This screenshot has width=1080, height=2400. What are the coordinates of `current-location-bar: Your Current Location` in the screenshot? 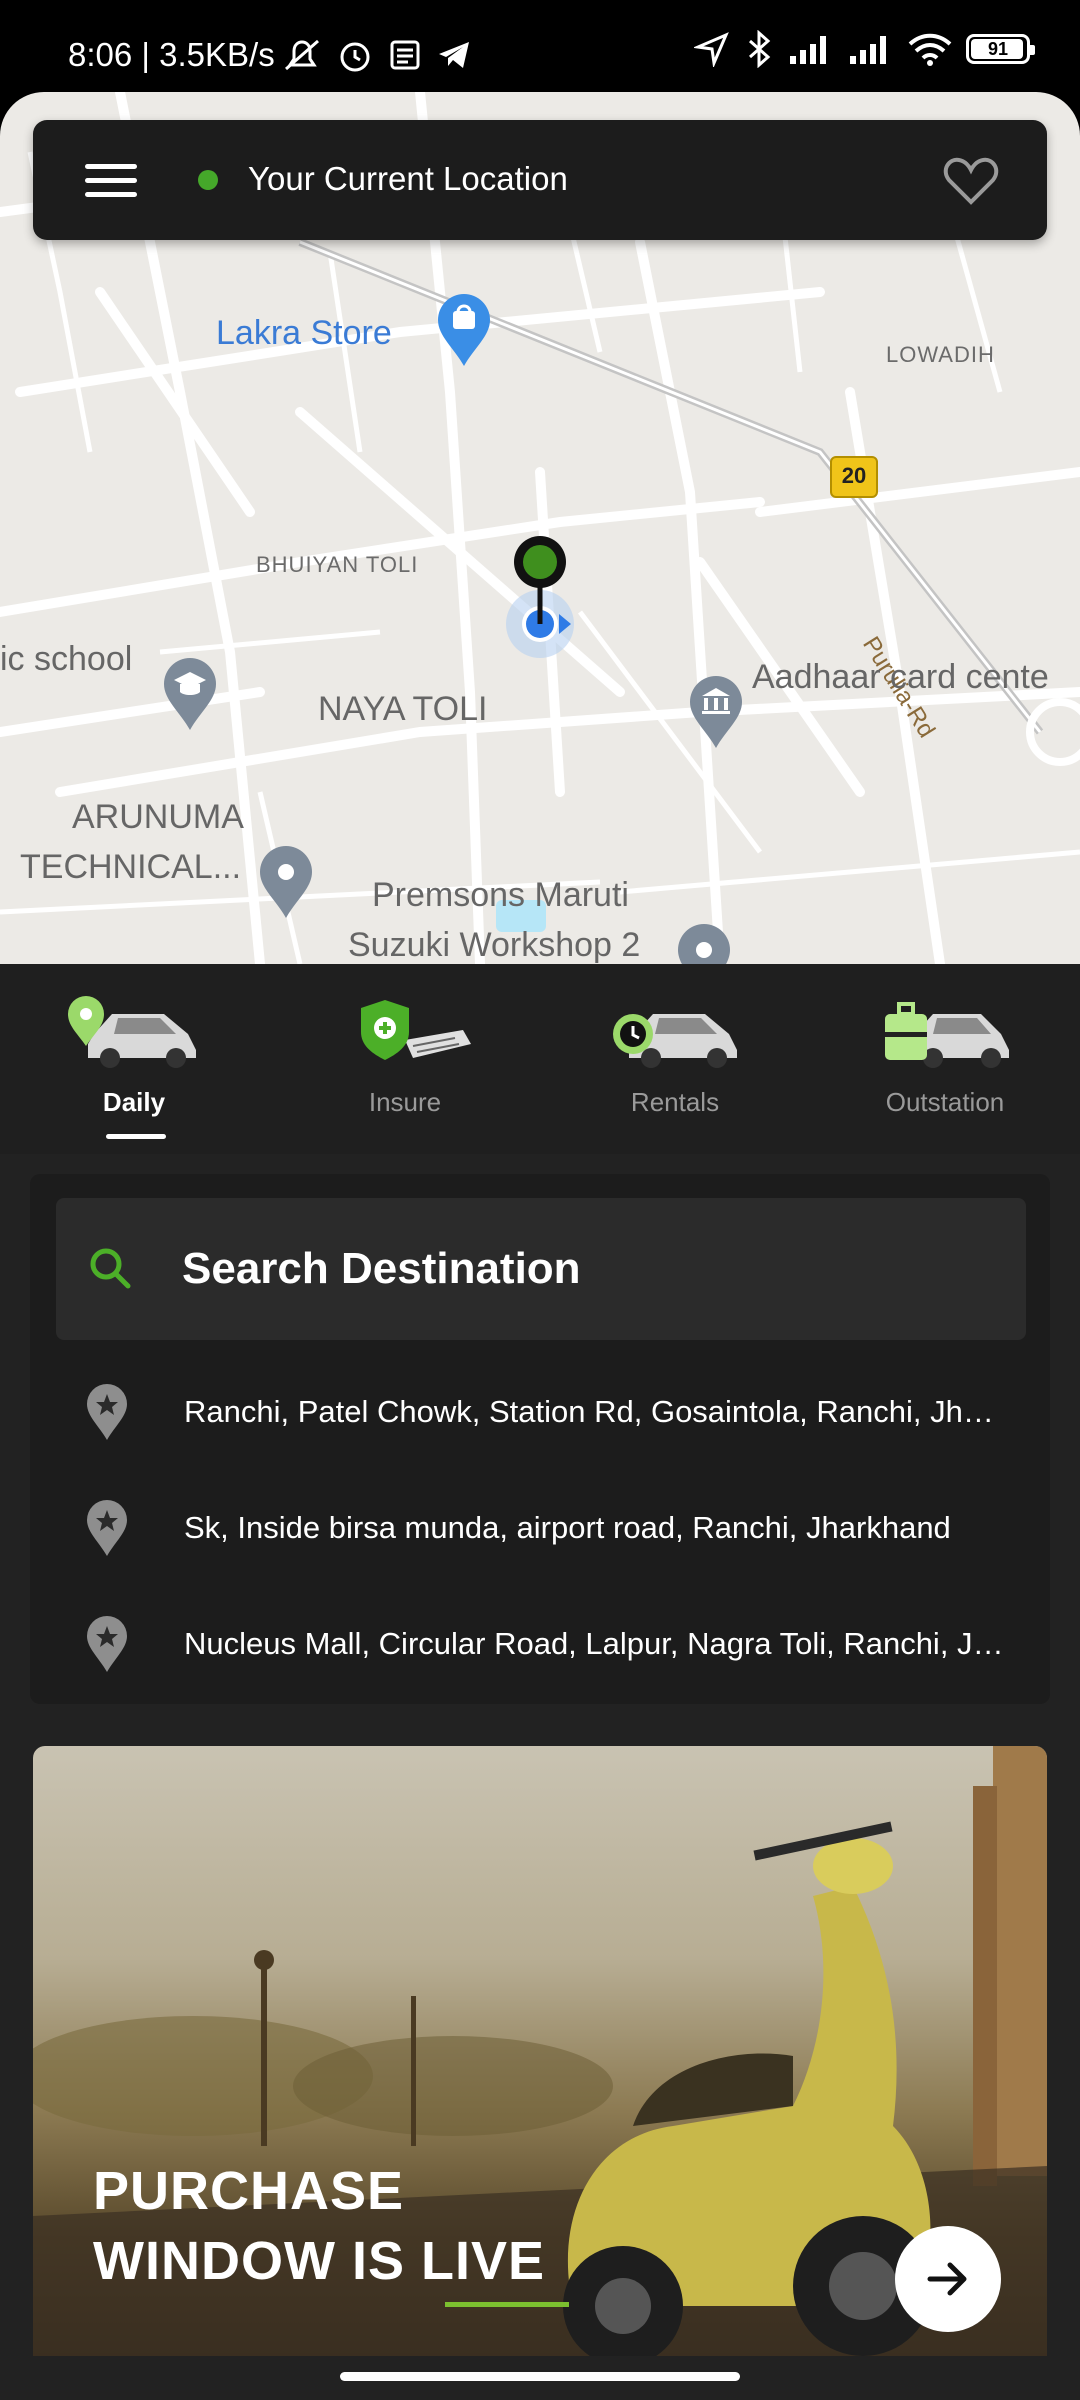 It's located at (540, 180).